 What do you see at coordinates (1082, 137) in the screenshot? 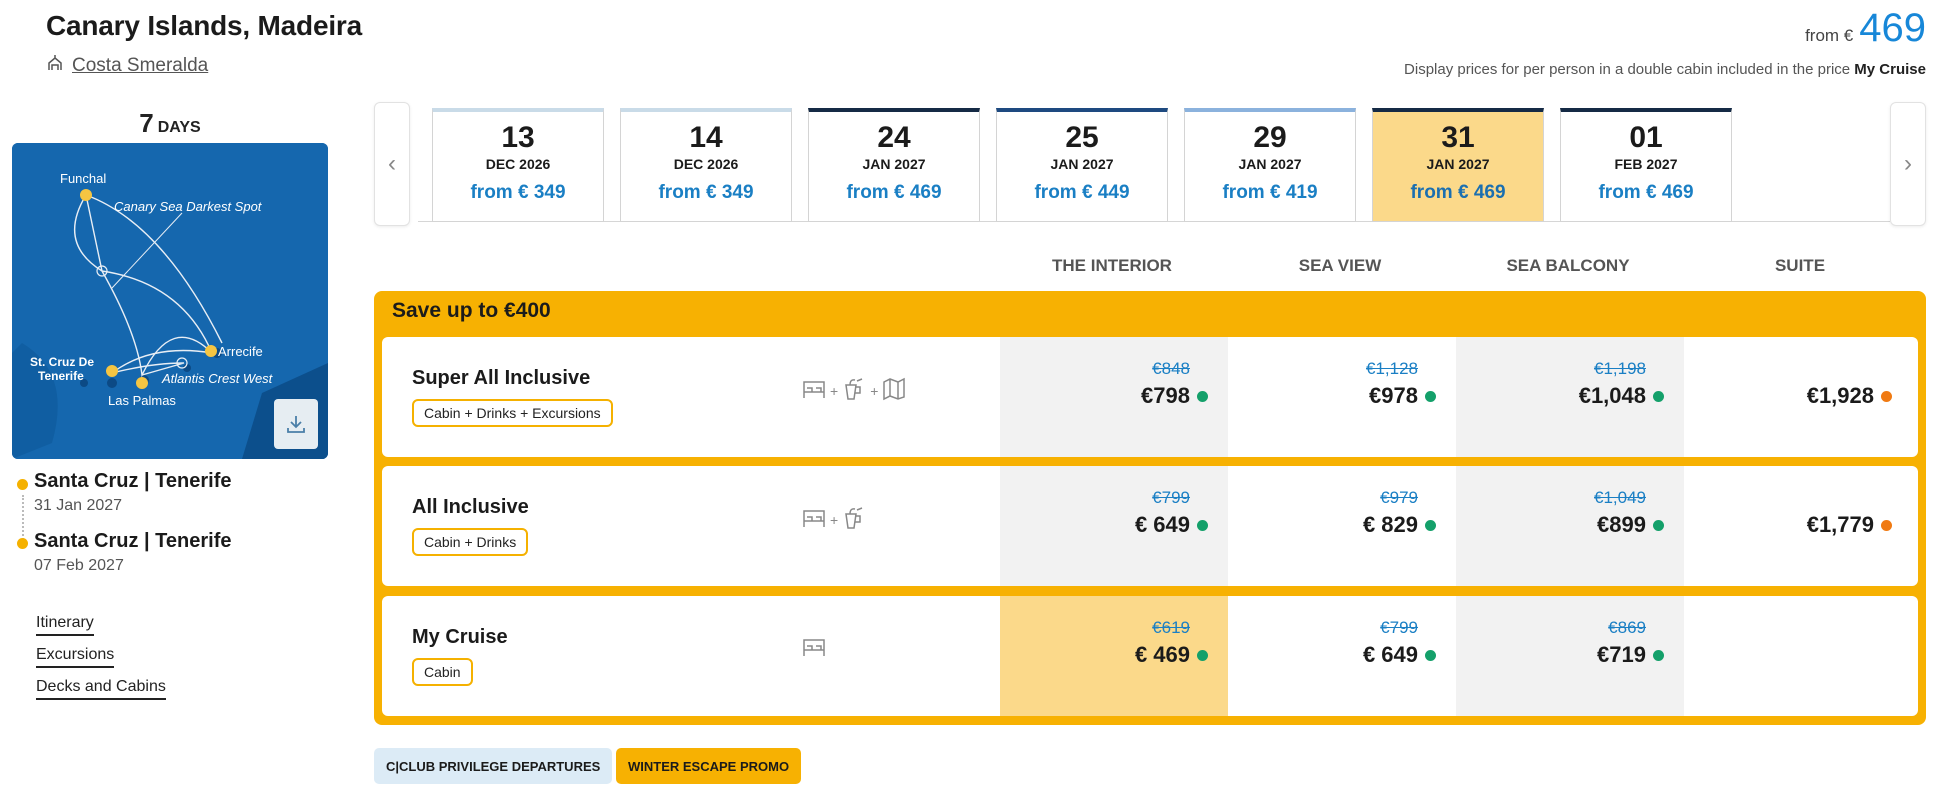
I see `date-day: 25` at bounding box center [1082, 137].